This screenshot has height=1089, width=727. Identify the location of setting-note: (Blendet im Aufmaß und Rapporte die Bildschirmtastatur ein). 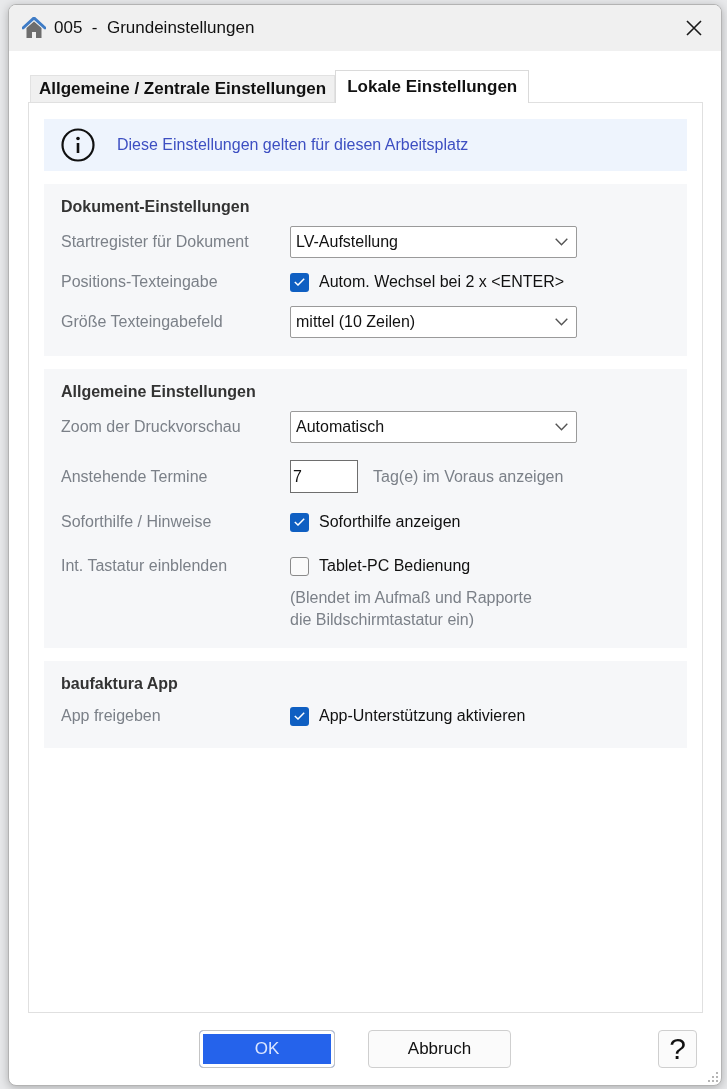
(411, 609).